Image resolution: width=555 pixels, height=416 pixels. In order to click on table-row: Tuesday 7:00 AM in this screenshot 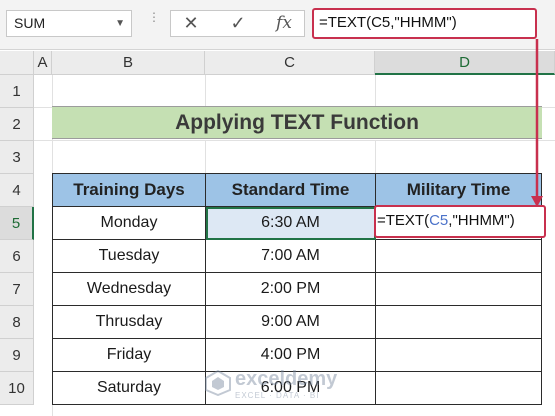, I will do `click(297, 256)`.